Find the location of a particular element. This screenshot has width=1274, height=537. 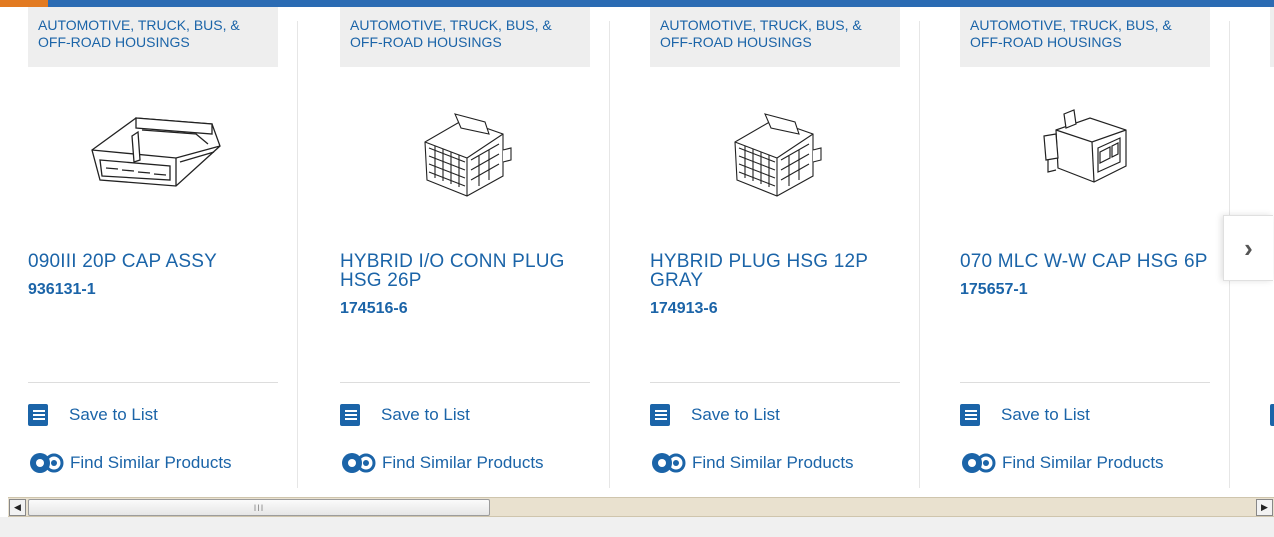

product-category is located at coordinates (1272, 37).